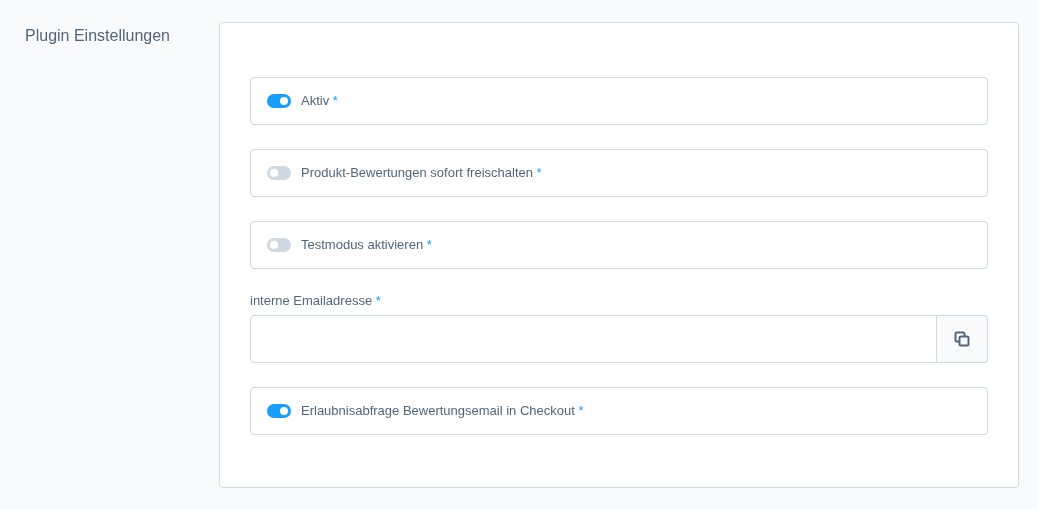 Image resolution: width=1038 pixels, height=509 pixels. Describe the element at coordinates (319, 101) in the screenshot. I see `toggle-label: Aktiv *` at that location.